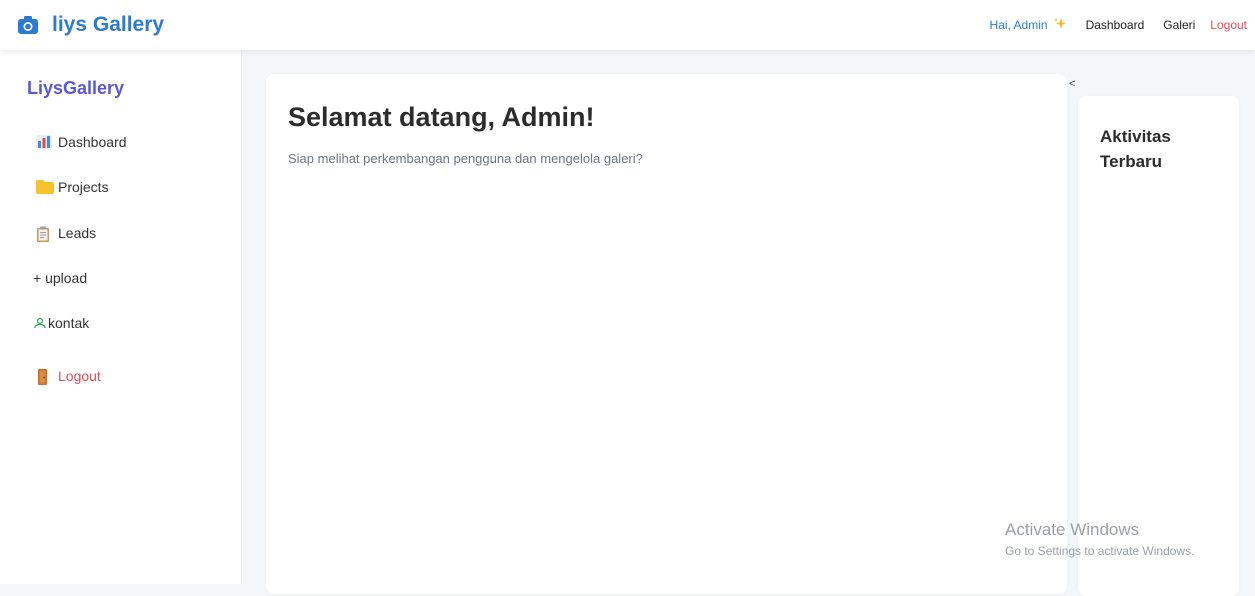  I want to click on sidebar-item-label: + upload, so click(60, 278).